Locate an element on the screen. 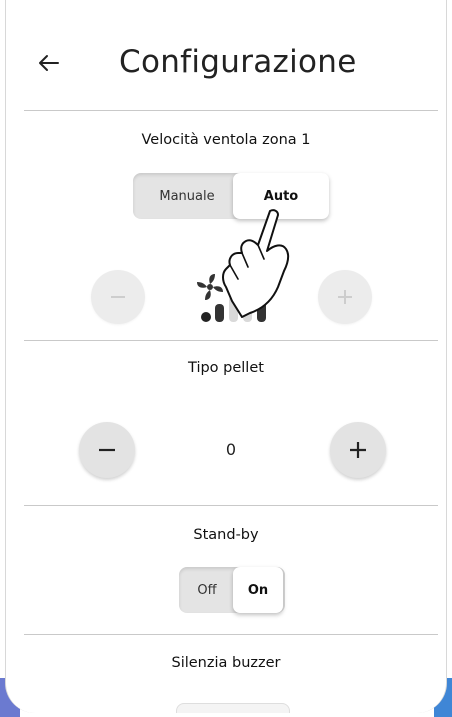 The image size is (452, 717). hand-pointer-icon is located at coordinates (256, 263).